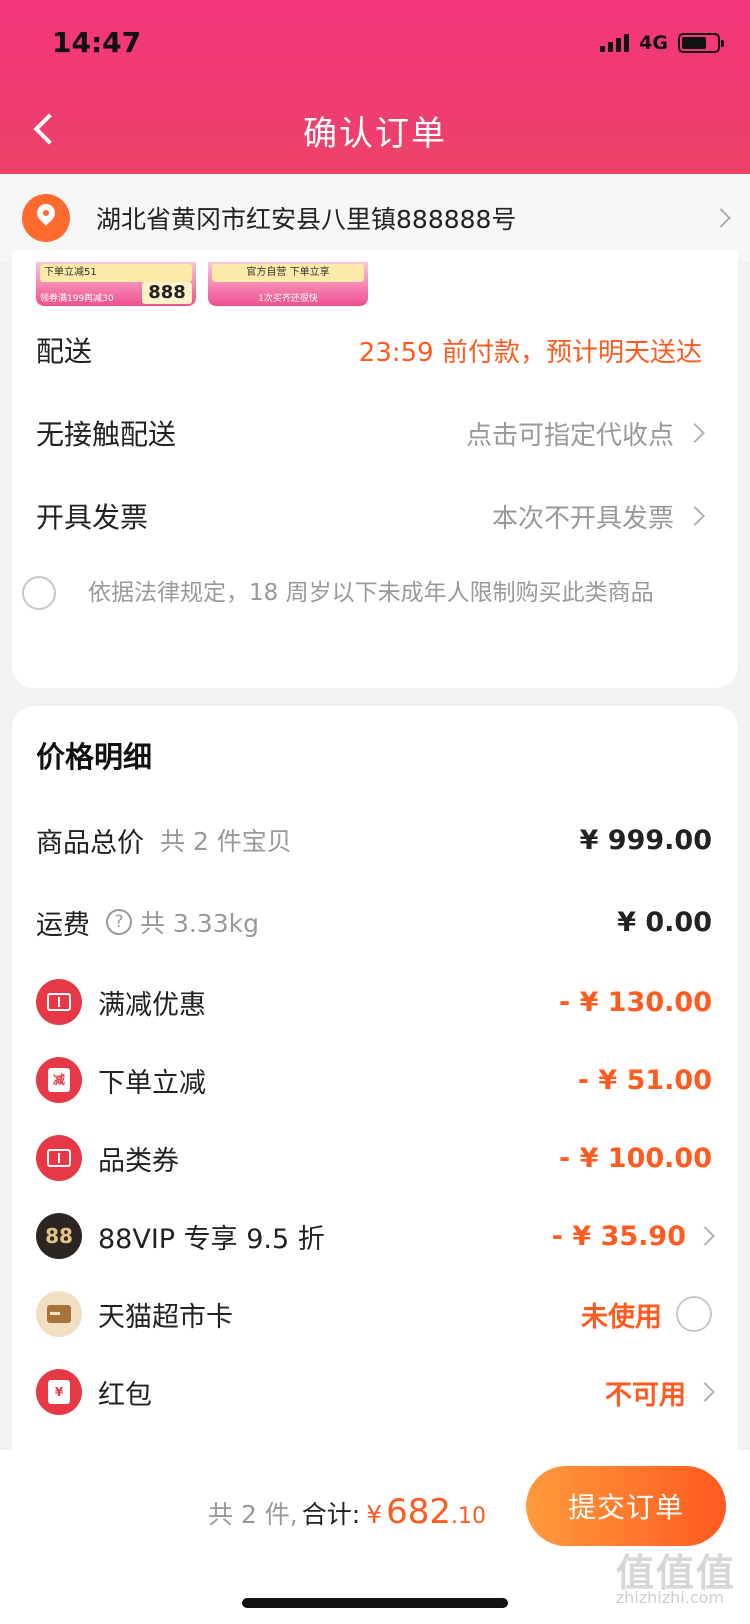  I want to click on shipping-row: 运费 ? 共 3.33kg ¥ 0.00, so click(375, 922).